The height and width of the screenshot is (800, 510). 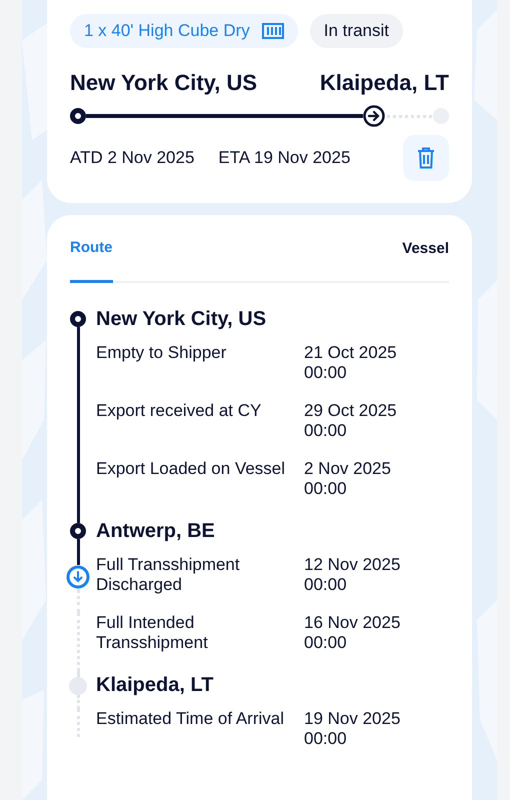 I want to click on event-label: Empty to Shipper, so click(x=162, y=353).